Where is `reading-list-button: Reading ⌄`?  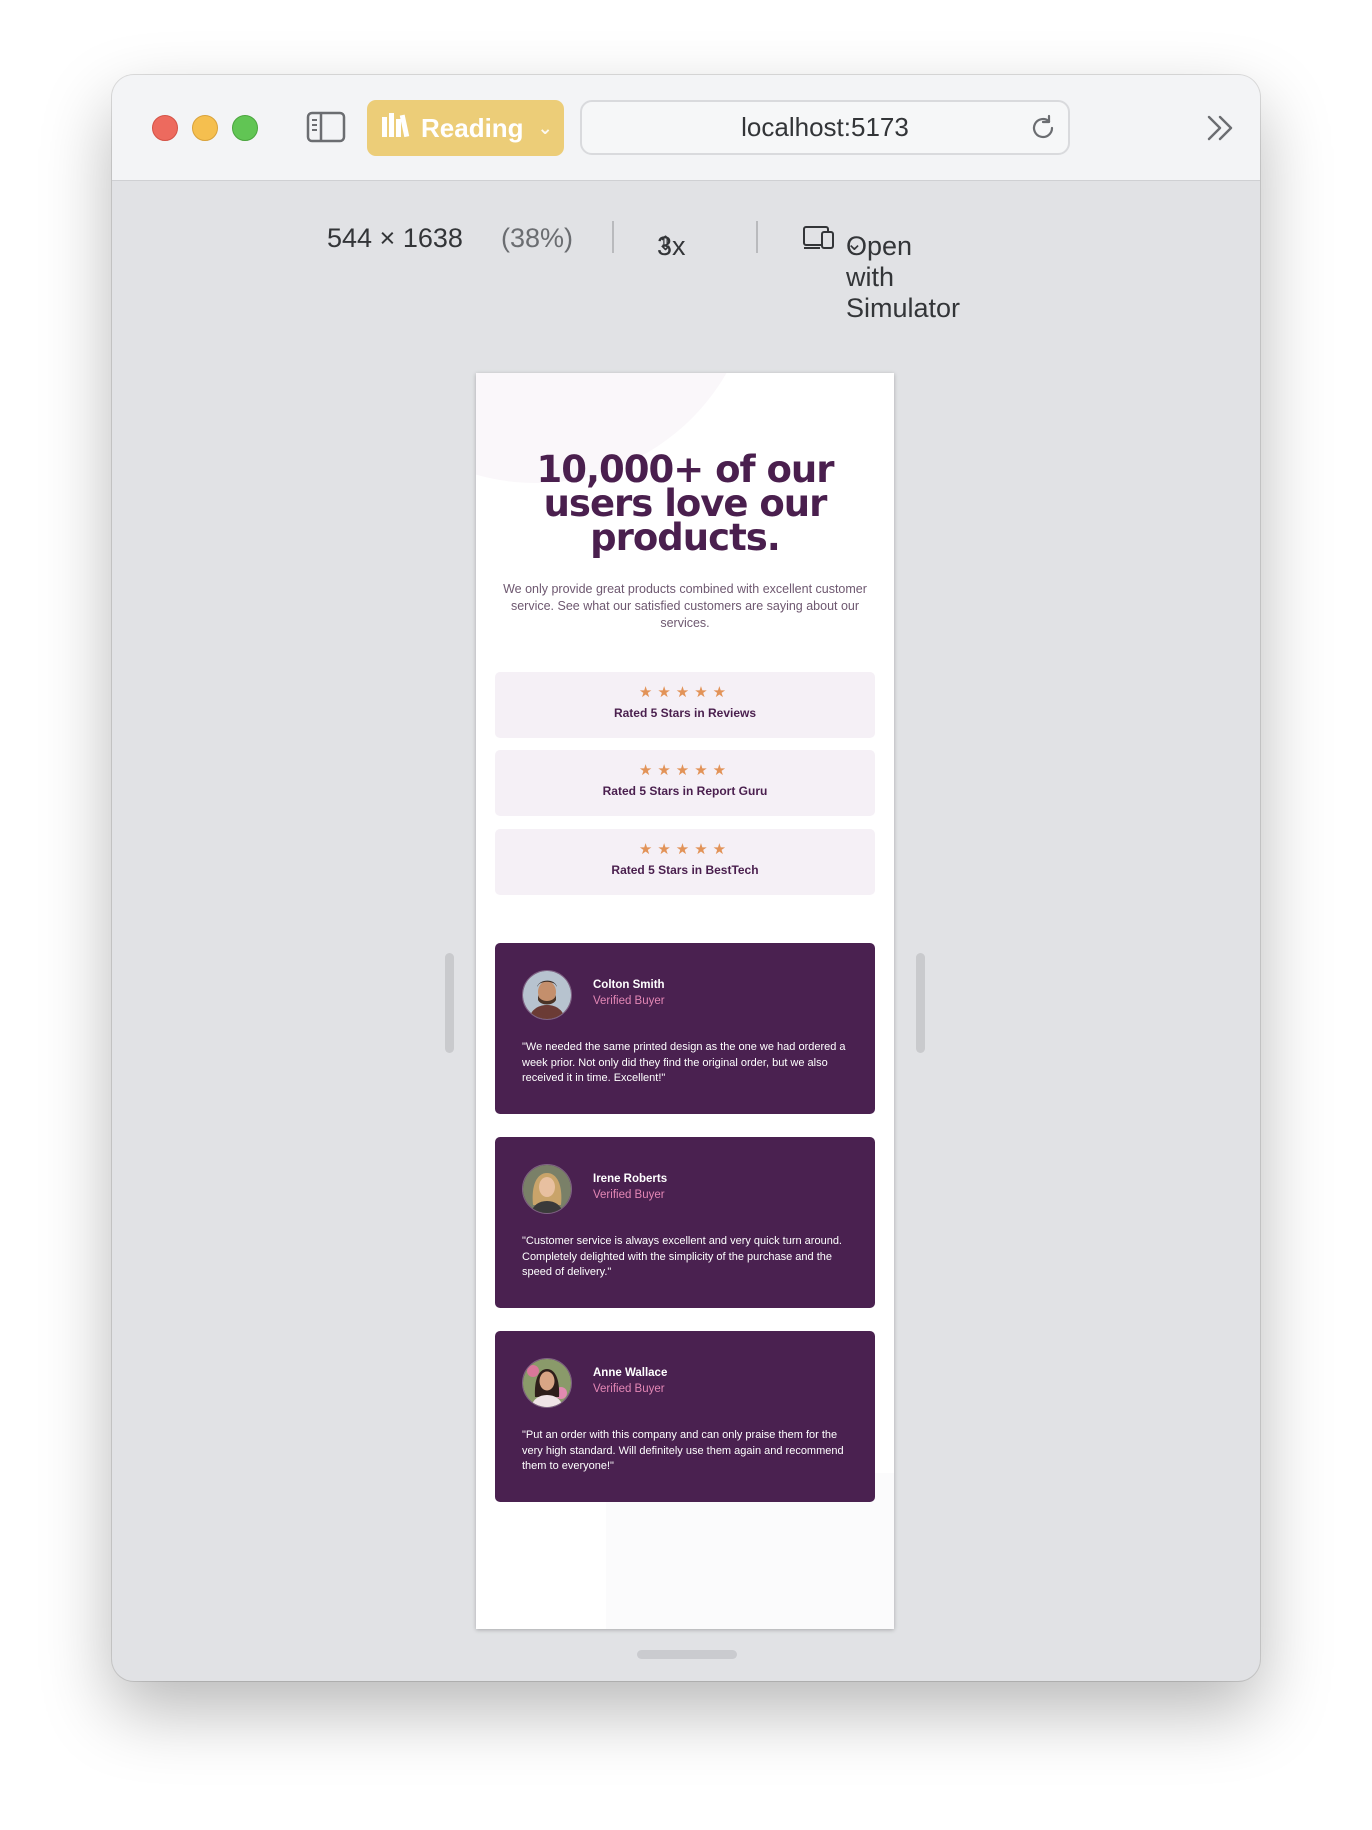 reading-list-button: Reading ⌄ is located at coordinates (465, 128).